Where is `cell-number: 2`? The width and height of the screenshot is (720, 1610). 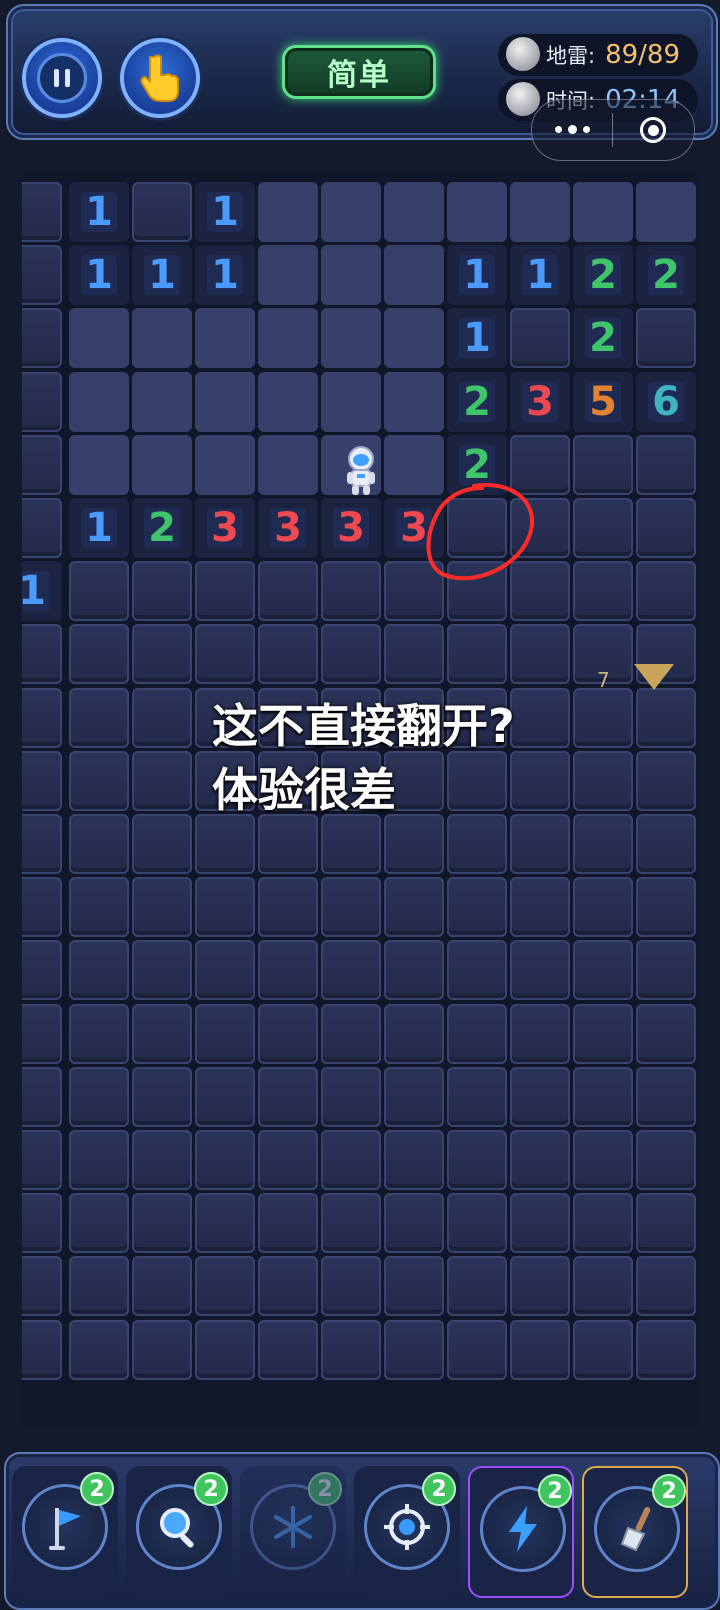
cell-number: 2 is located at coordinates (603, 338).